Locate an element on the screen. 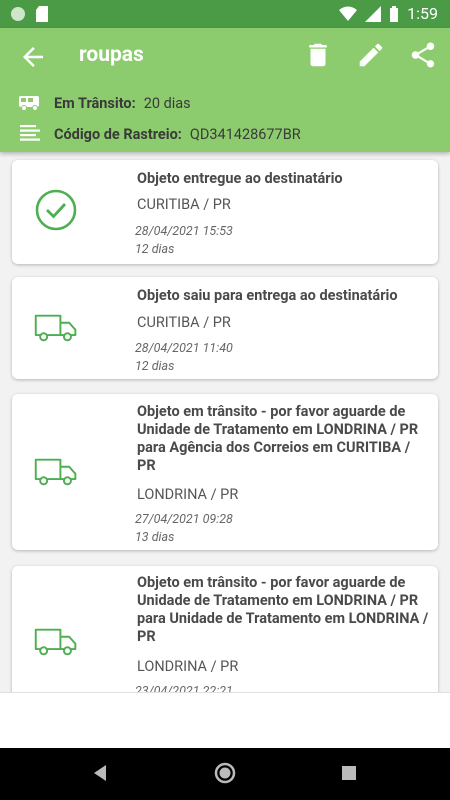 This screenshot has height=800, width=450. event-datetime: 28/04/2021 15:53 is located at coordinates (184, 231).